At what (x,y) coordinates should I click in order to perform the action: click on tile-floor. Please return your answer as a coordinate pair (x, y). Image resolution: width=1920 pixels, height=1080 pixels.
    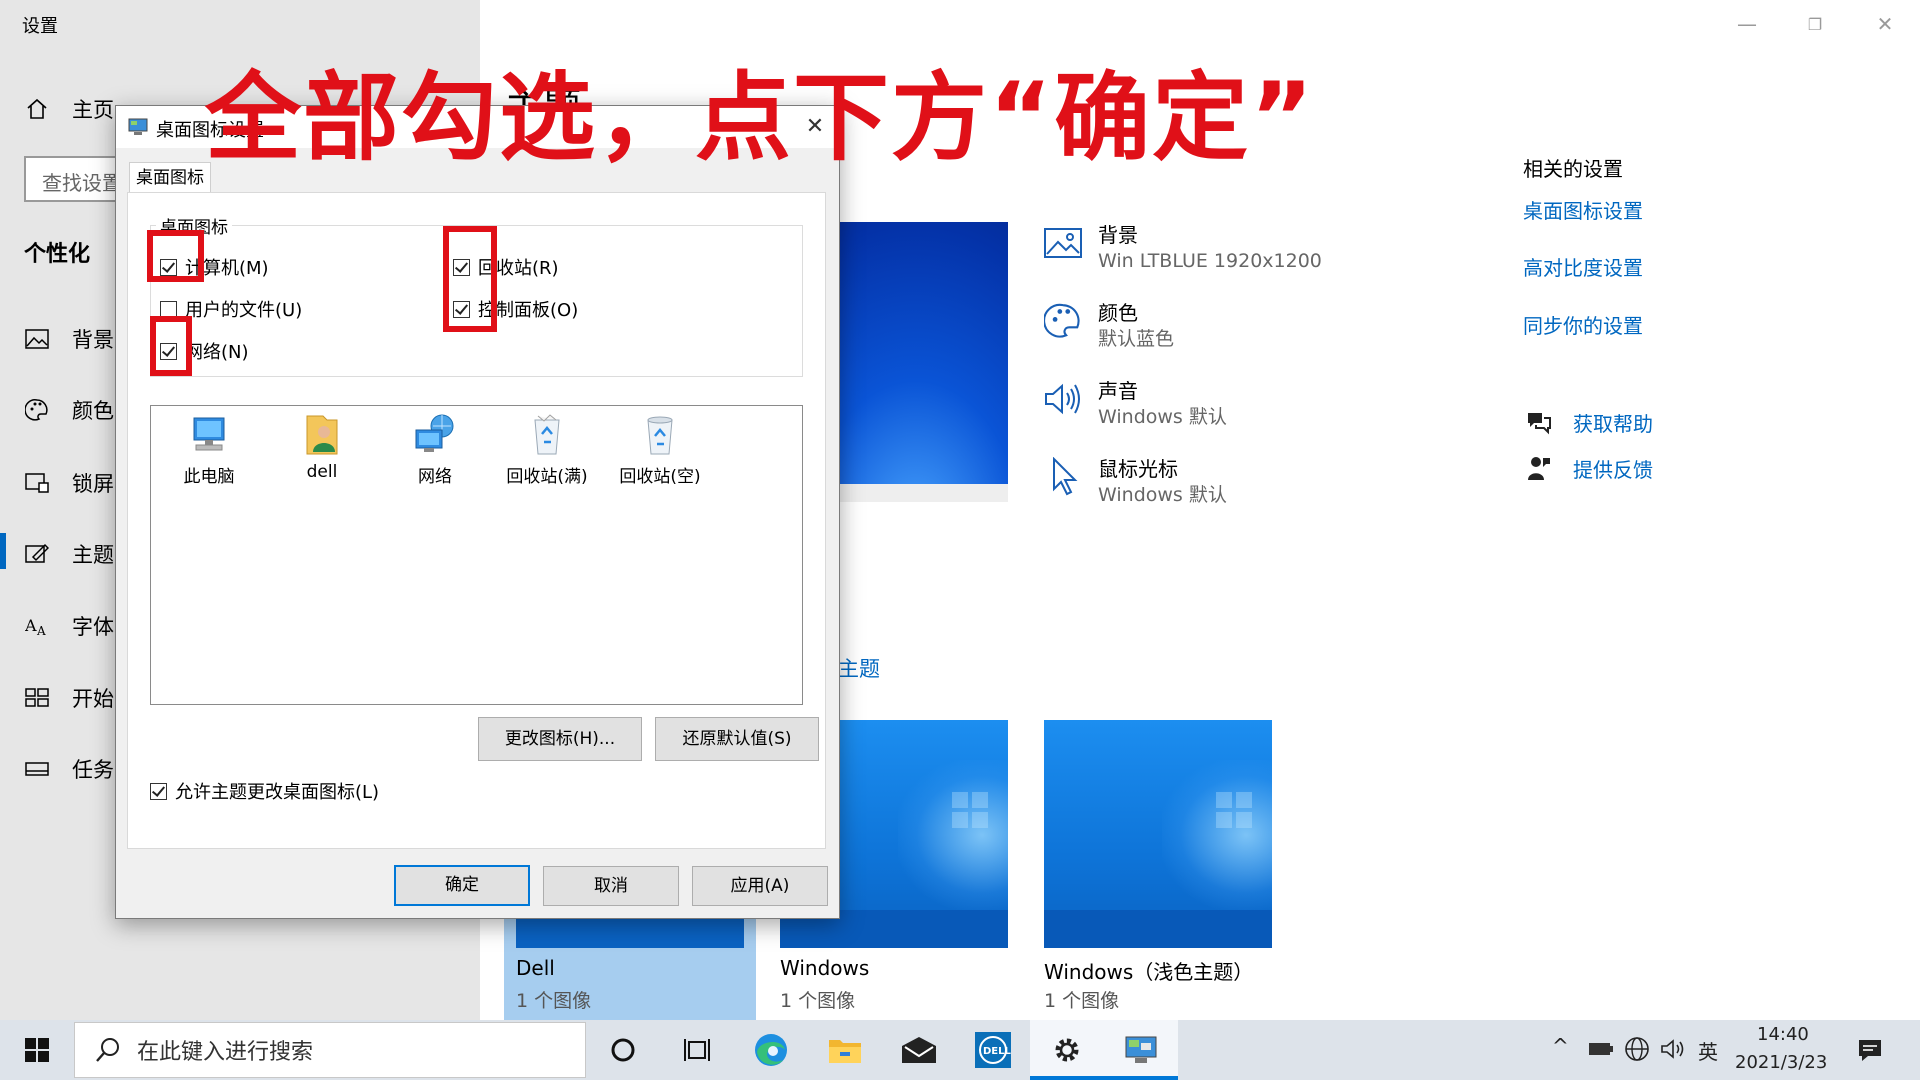
    Looking at the image, I should click on (1158, 929).